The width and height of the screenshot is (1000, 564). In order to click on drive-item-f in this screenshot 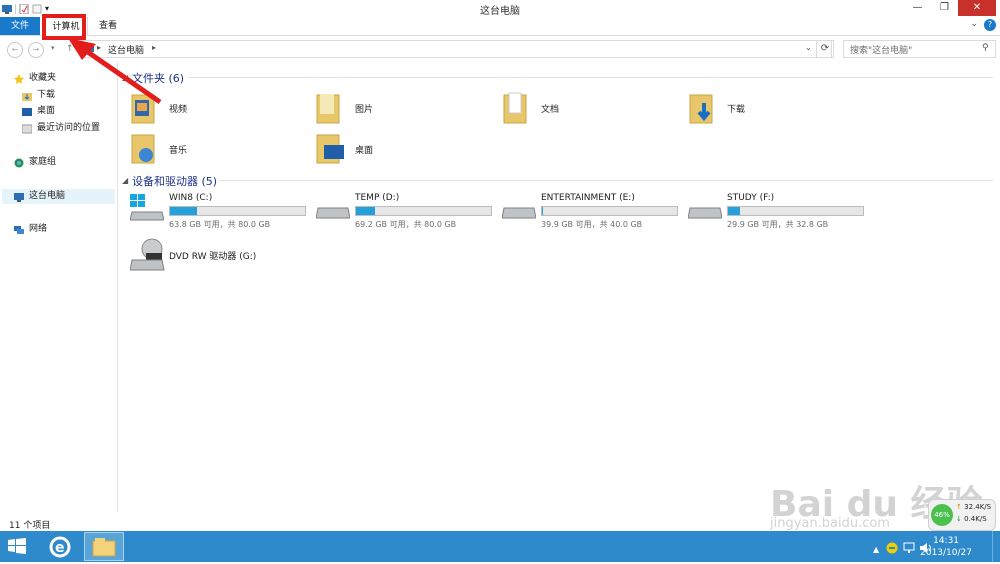, I will do `click(705, 215)`.